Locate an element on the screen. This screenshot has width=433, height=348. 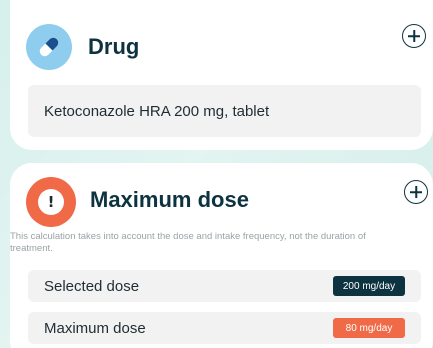
add-dose-button is located at coordinates (416, 192).